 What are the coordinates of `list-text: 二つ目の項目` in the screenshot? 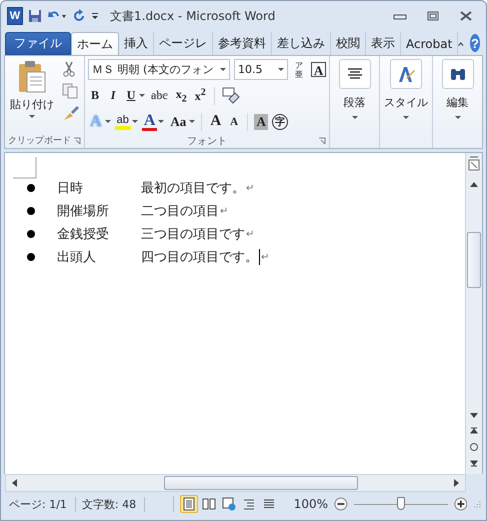 It's located at (180, 211).